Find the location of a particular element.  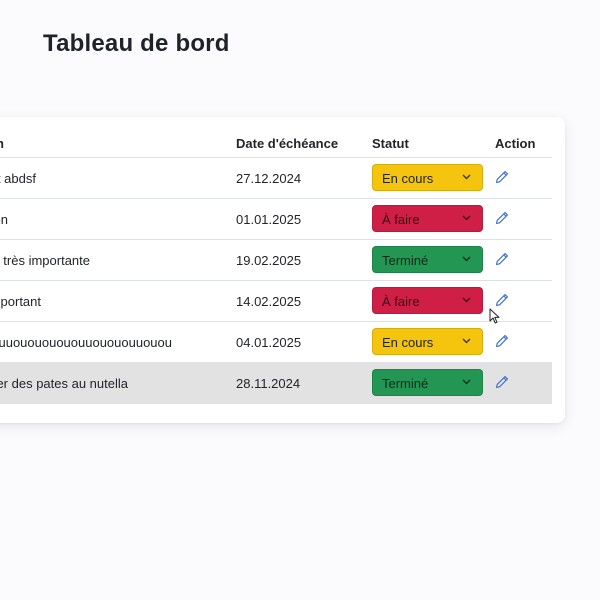

task-due-date: 28.11.2024 is located at coordinates (268, 383).